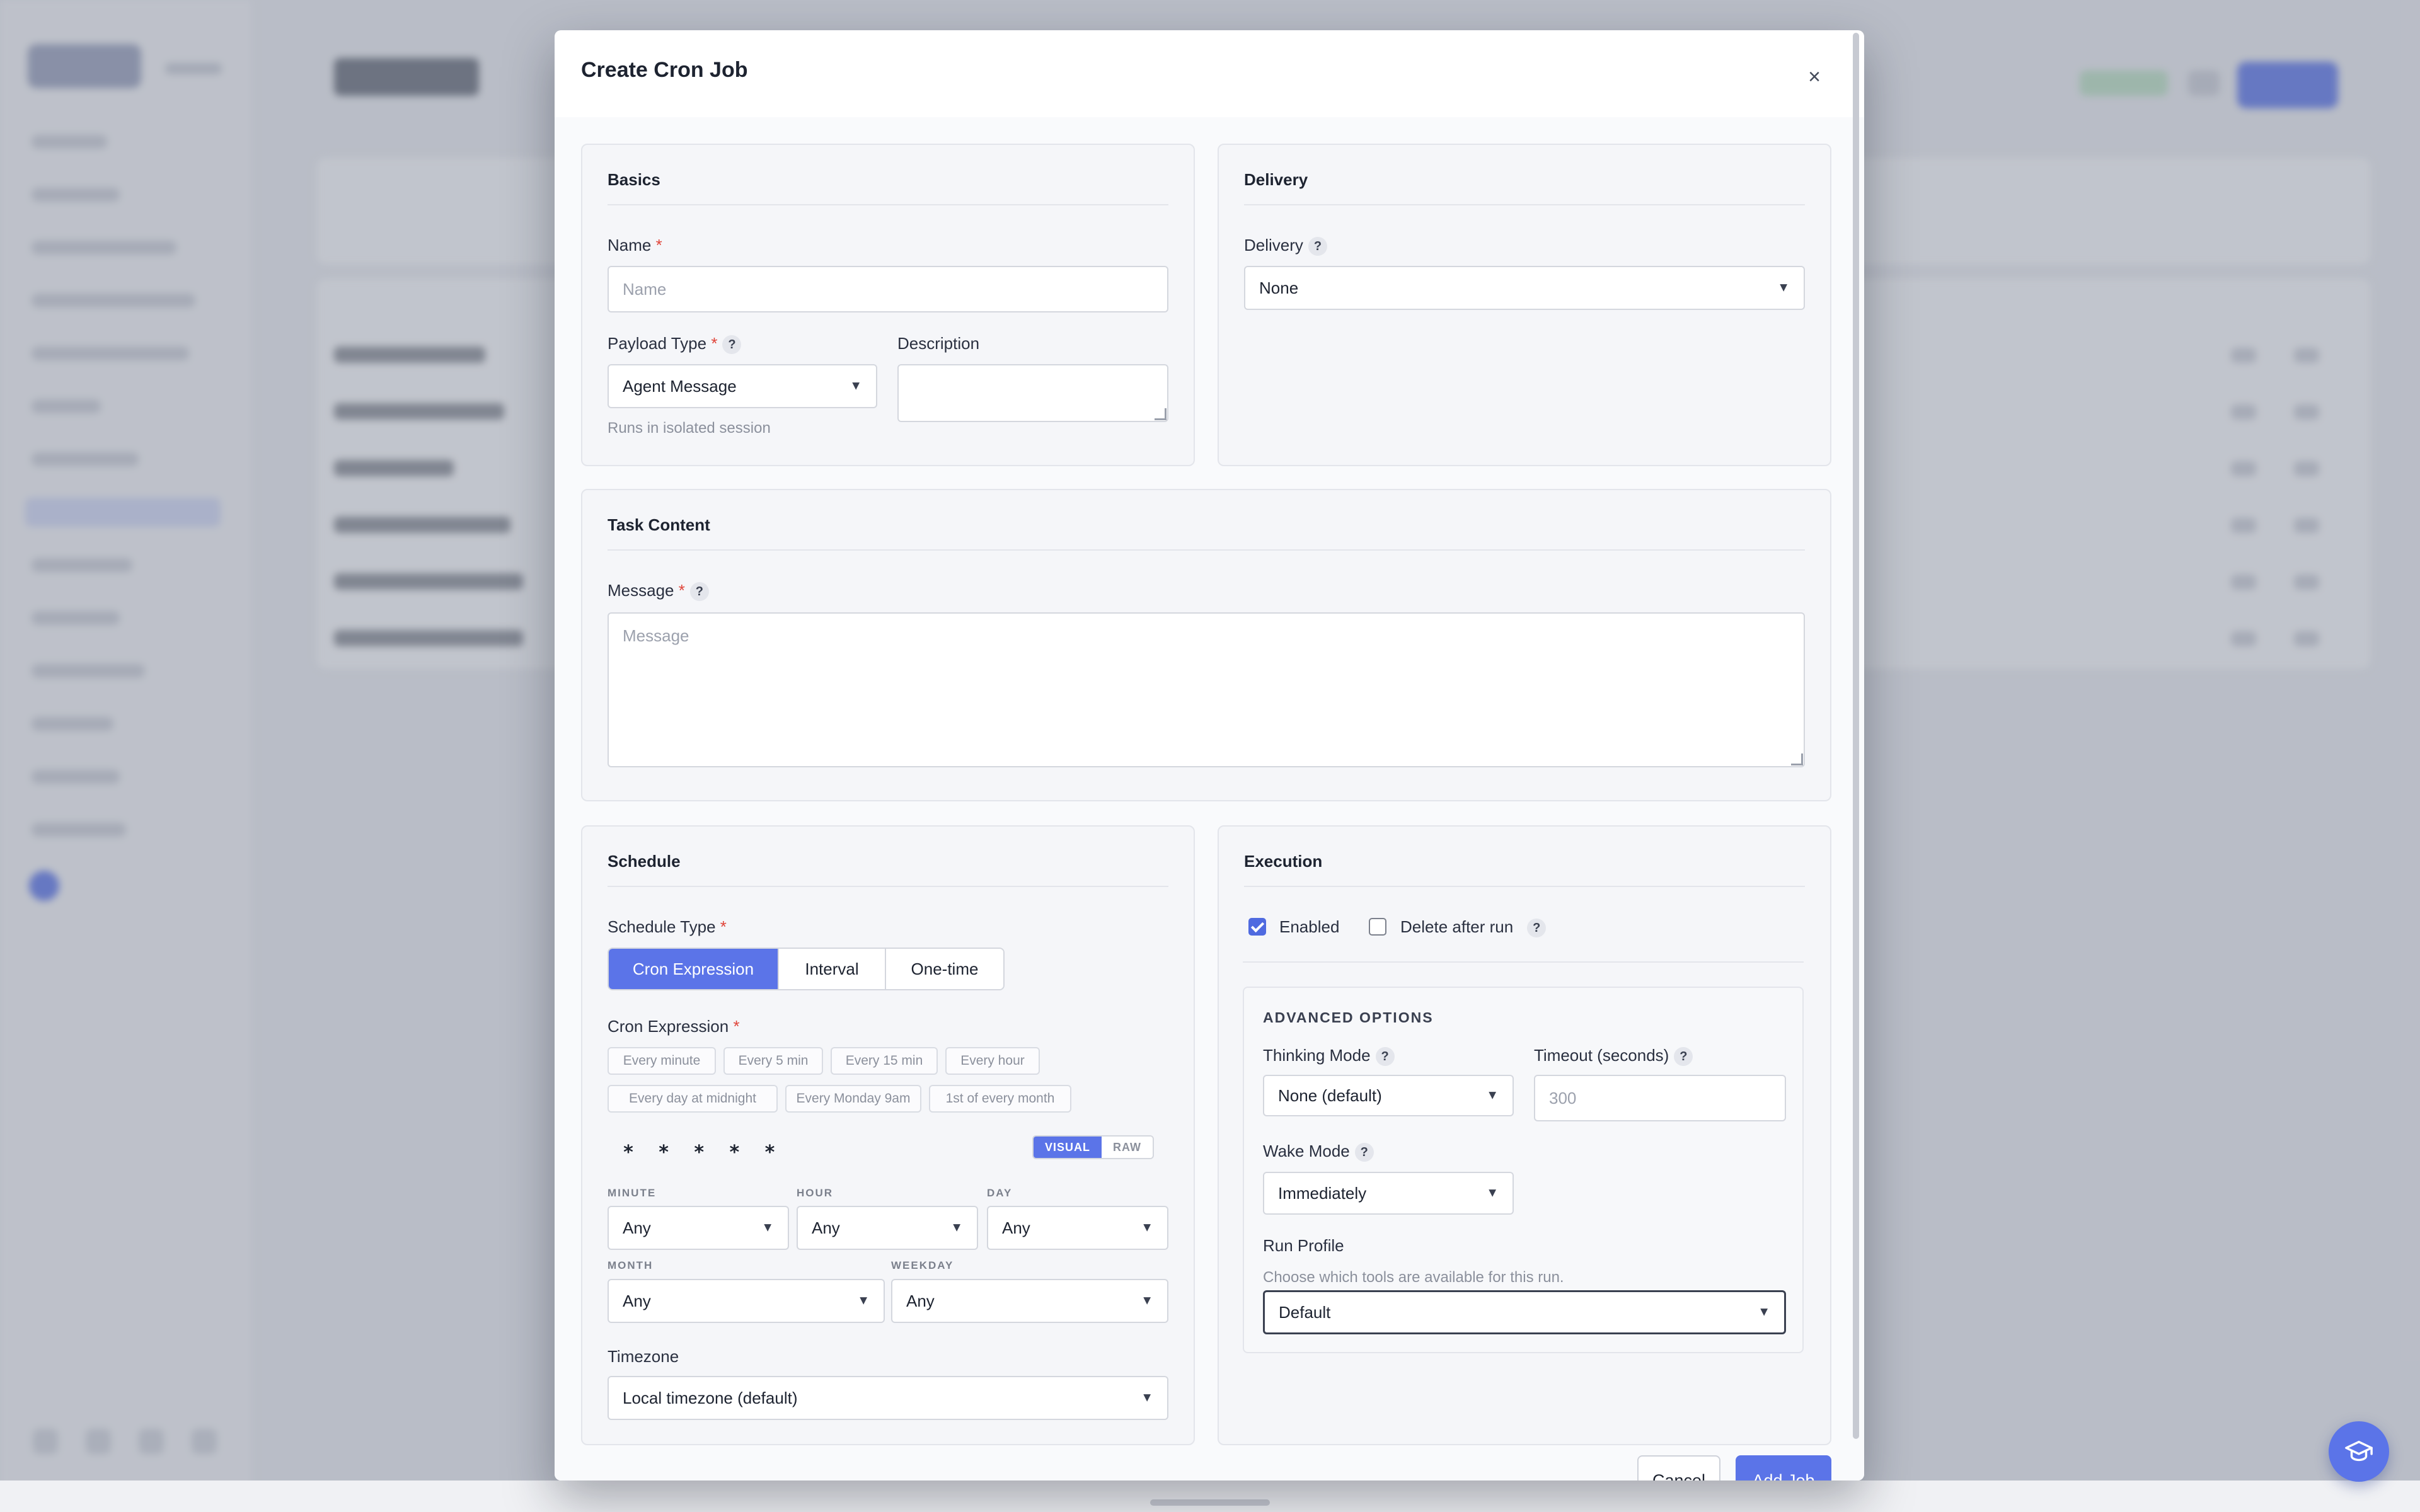  What do you see at coordinates (747, 1301) in the screenshot?
I see `month-select: Any ▼` at bounding box center [747, 1301].